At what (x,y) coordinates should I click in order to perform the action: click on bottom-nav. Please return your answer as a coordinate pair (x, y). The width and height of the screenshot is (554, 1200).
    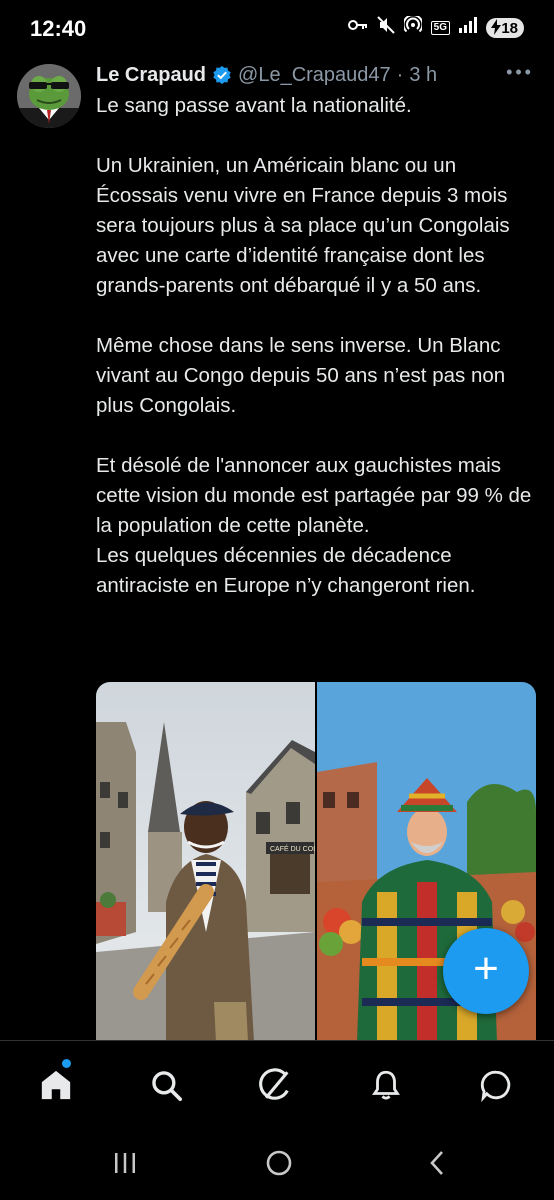
    Looking at the image, I should click on (277, 1085).